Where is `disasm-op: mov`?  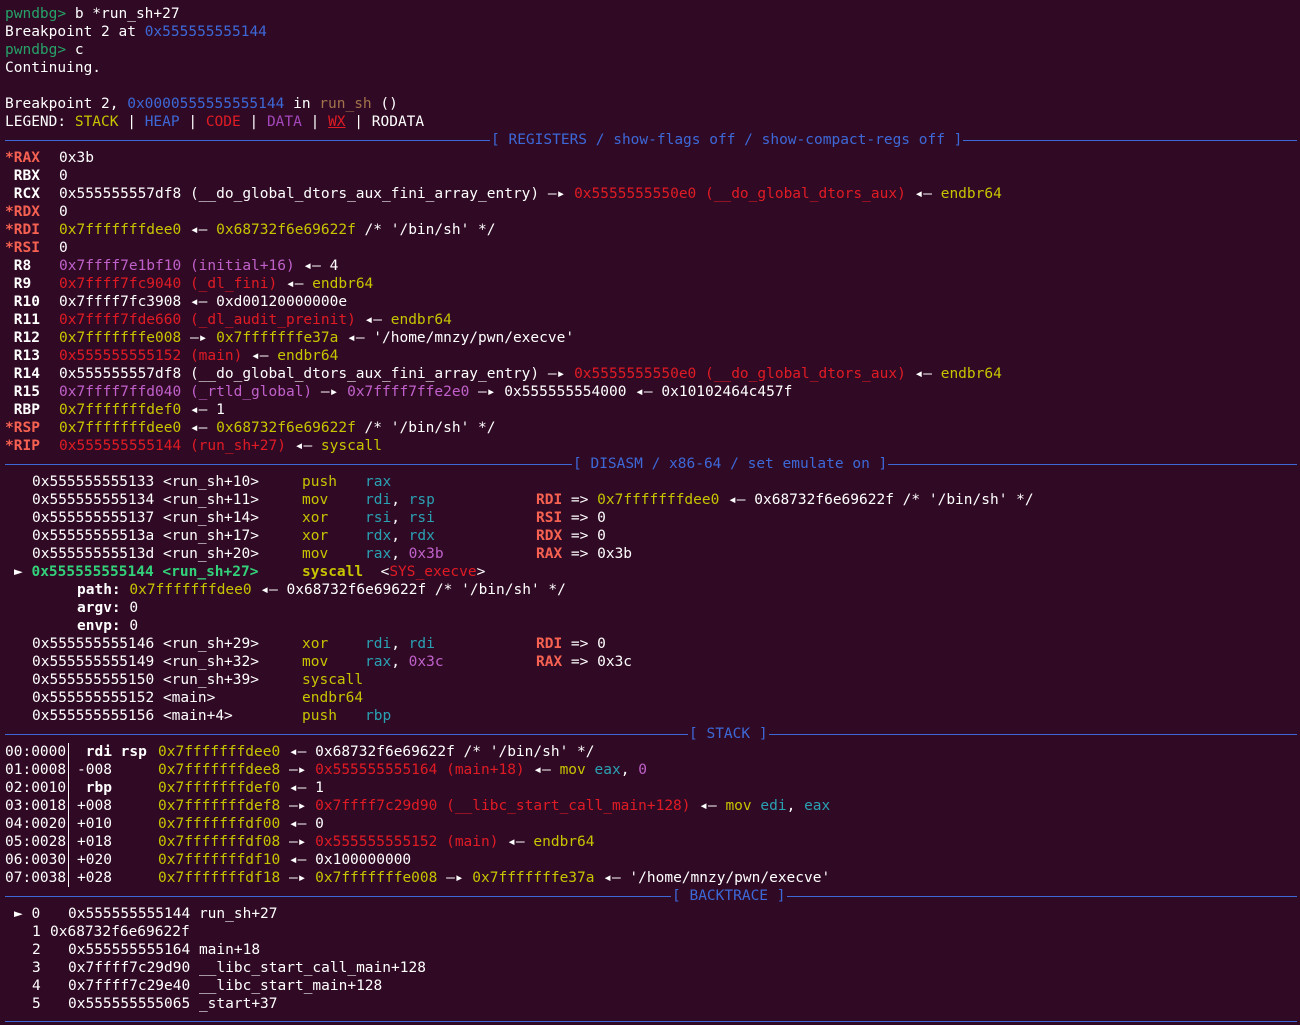
disasm-op: mov is located at coordinates (315, 554).